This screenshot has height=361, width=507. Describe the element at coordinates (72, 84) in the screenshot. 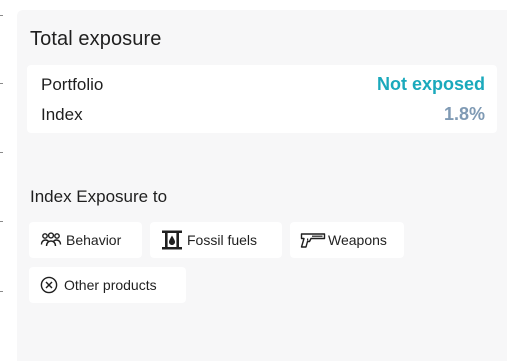

I see `portfolio-label: Portfolio` at that location.